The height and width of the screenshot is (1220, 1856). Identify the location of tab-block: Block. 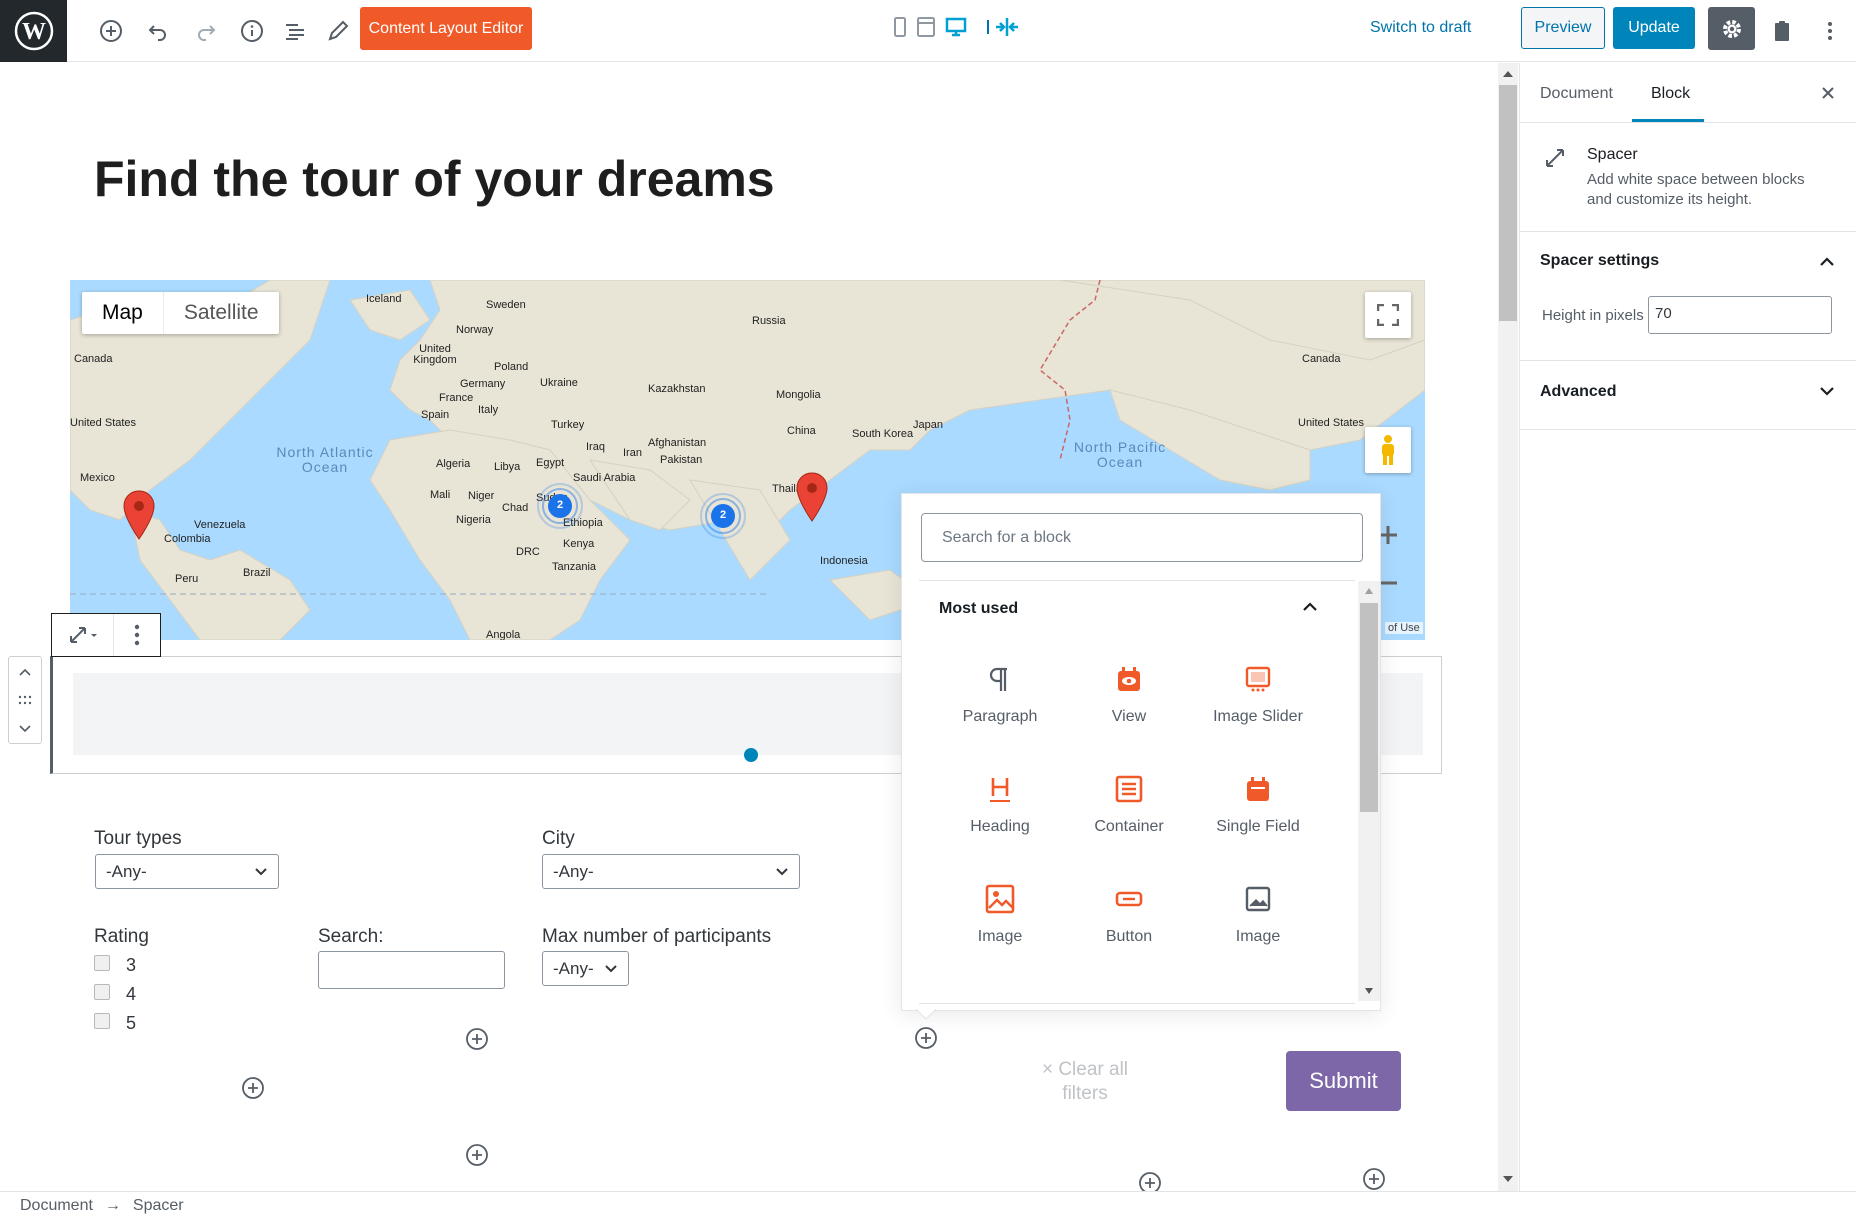
(1670, 94).